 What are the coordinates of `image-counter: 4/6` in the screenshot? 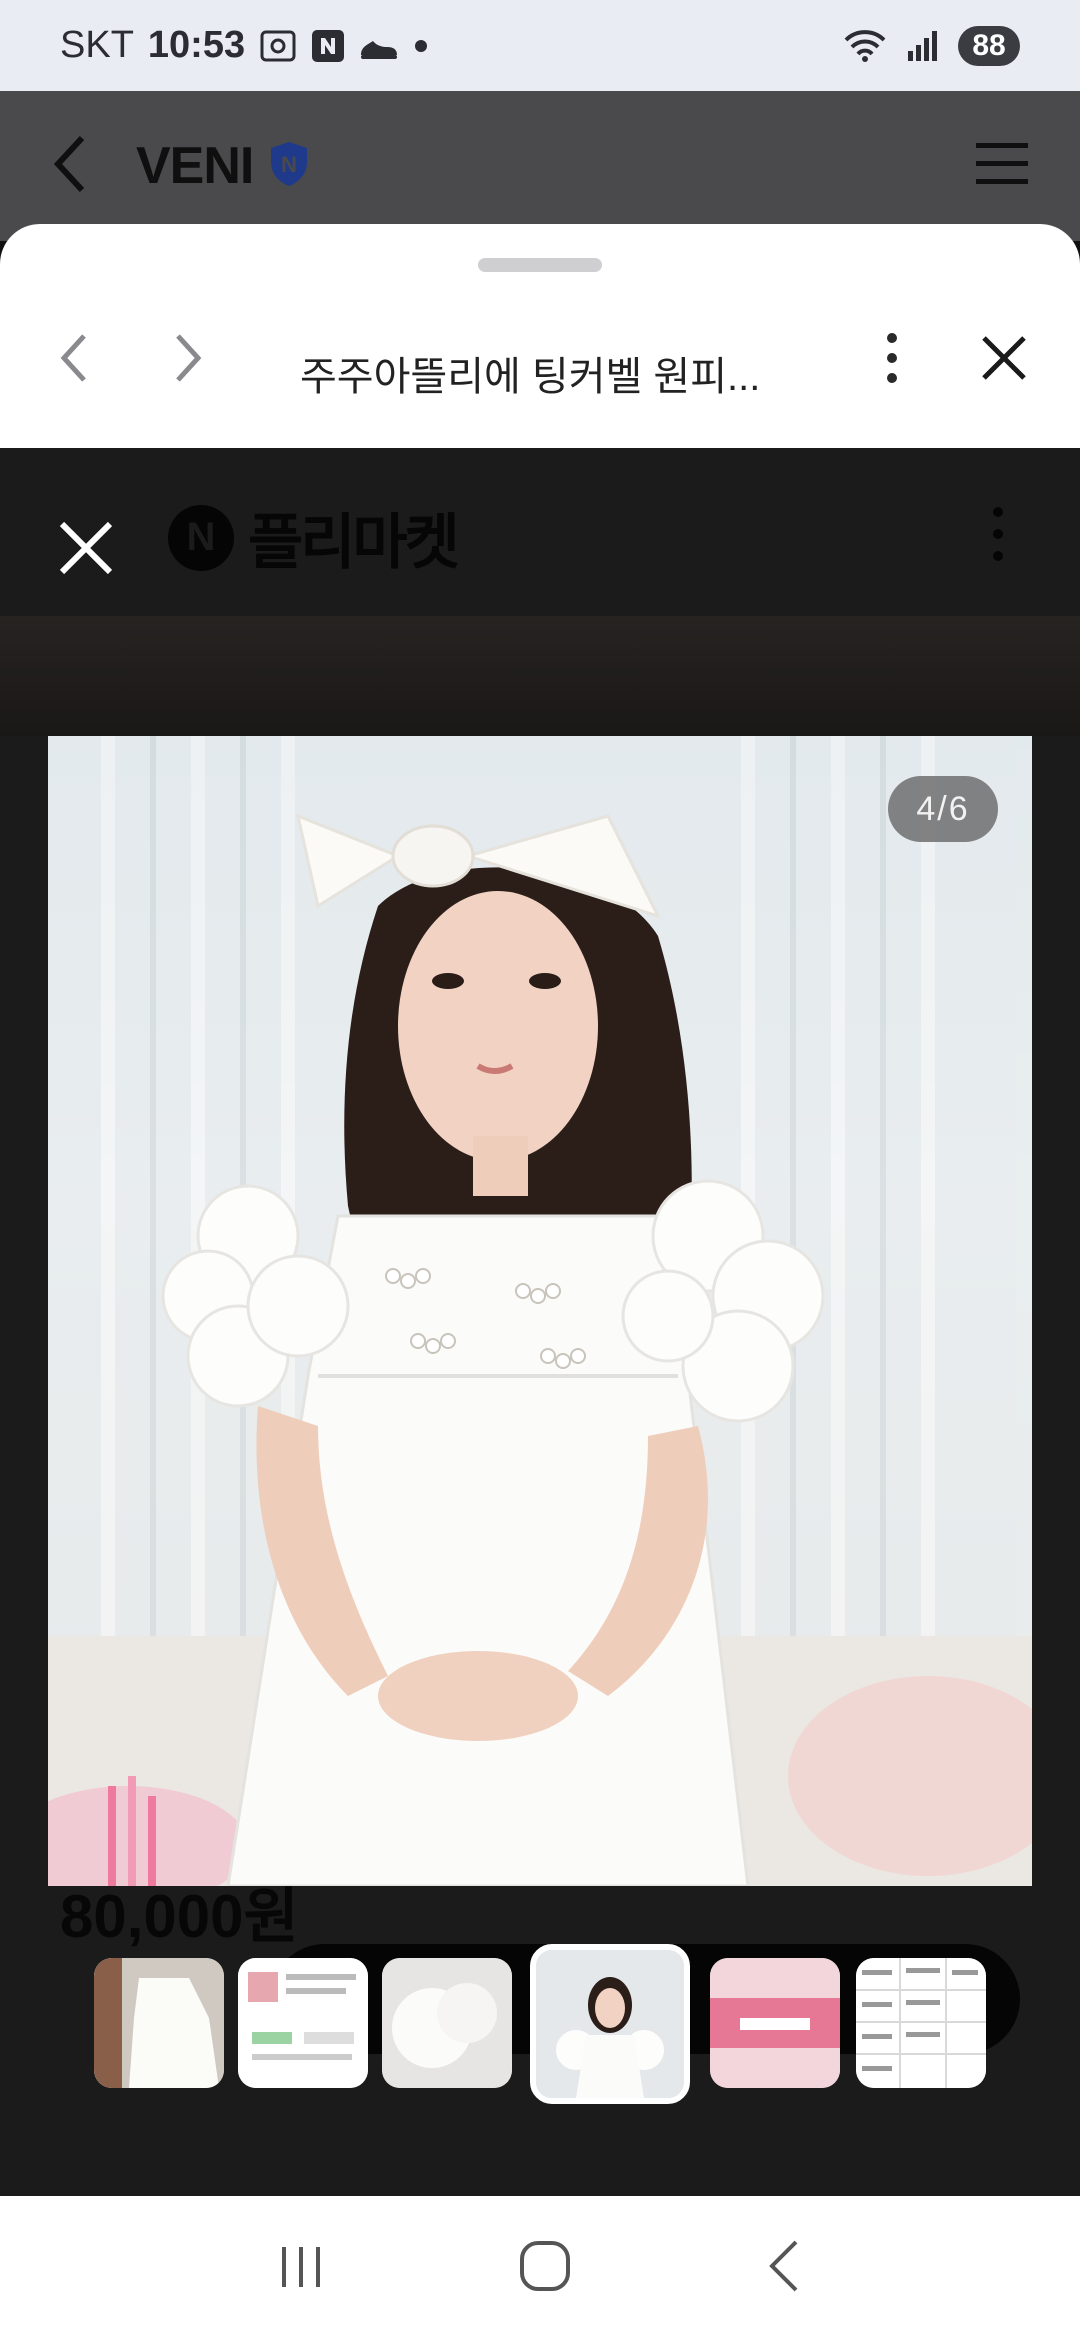 It's located at (943, 809).